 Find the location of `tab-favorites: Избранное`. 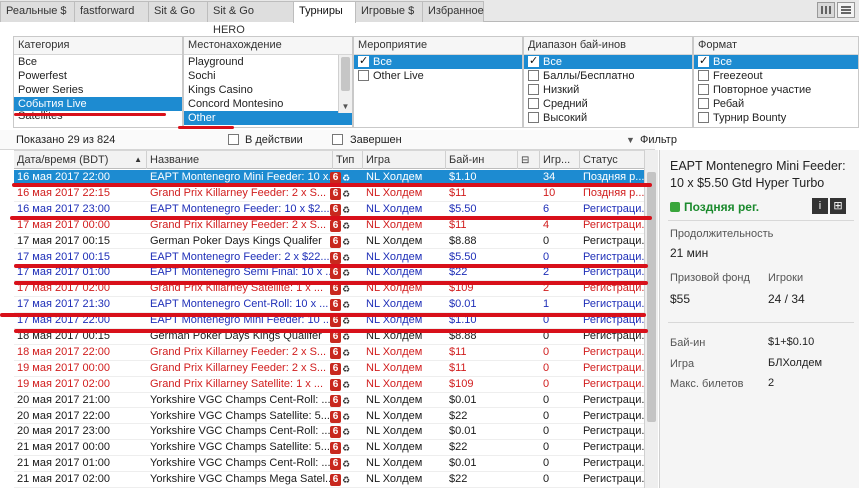

tab-favorites: Избранное is located at coordinates (453, 11).